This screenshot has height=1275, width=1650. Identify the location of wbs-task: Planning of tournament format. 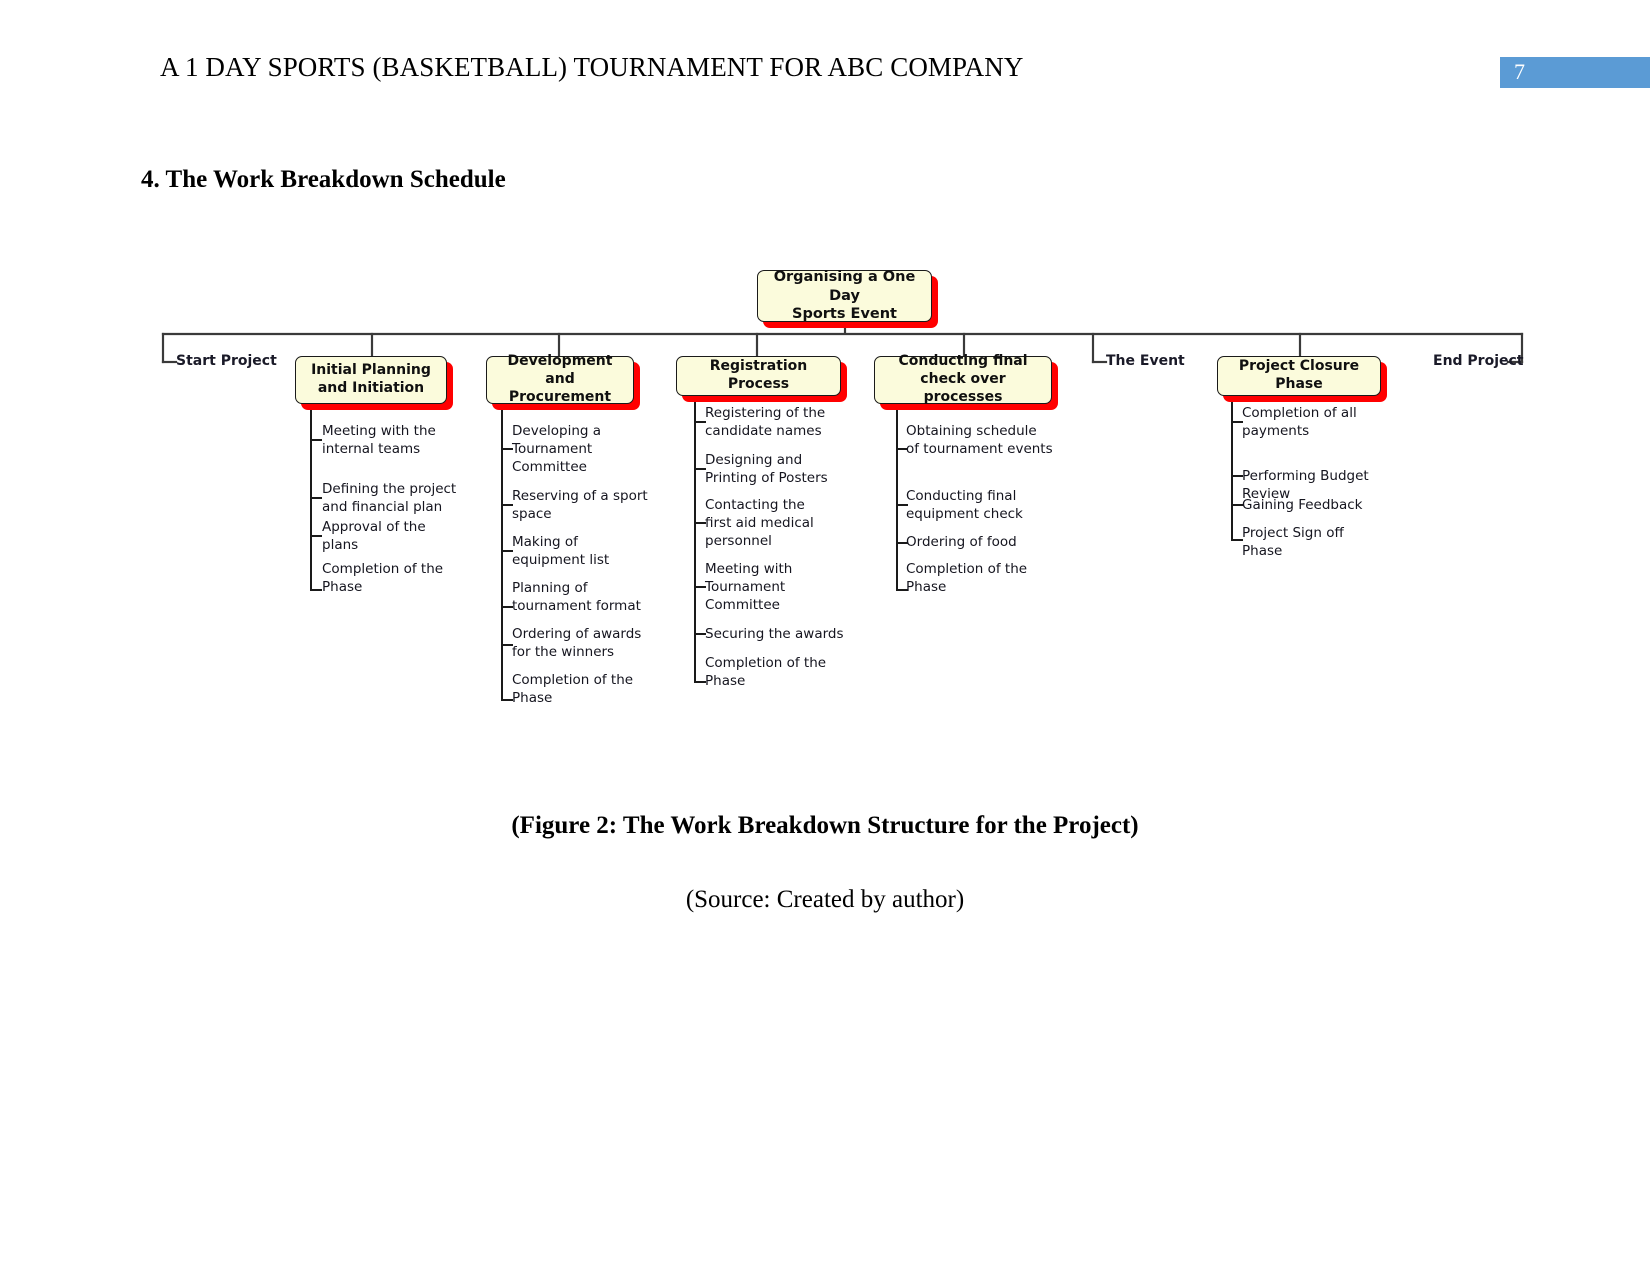
(582, 598).